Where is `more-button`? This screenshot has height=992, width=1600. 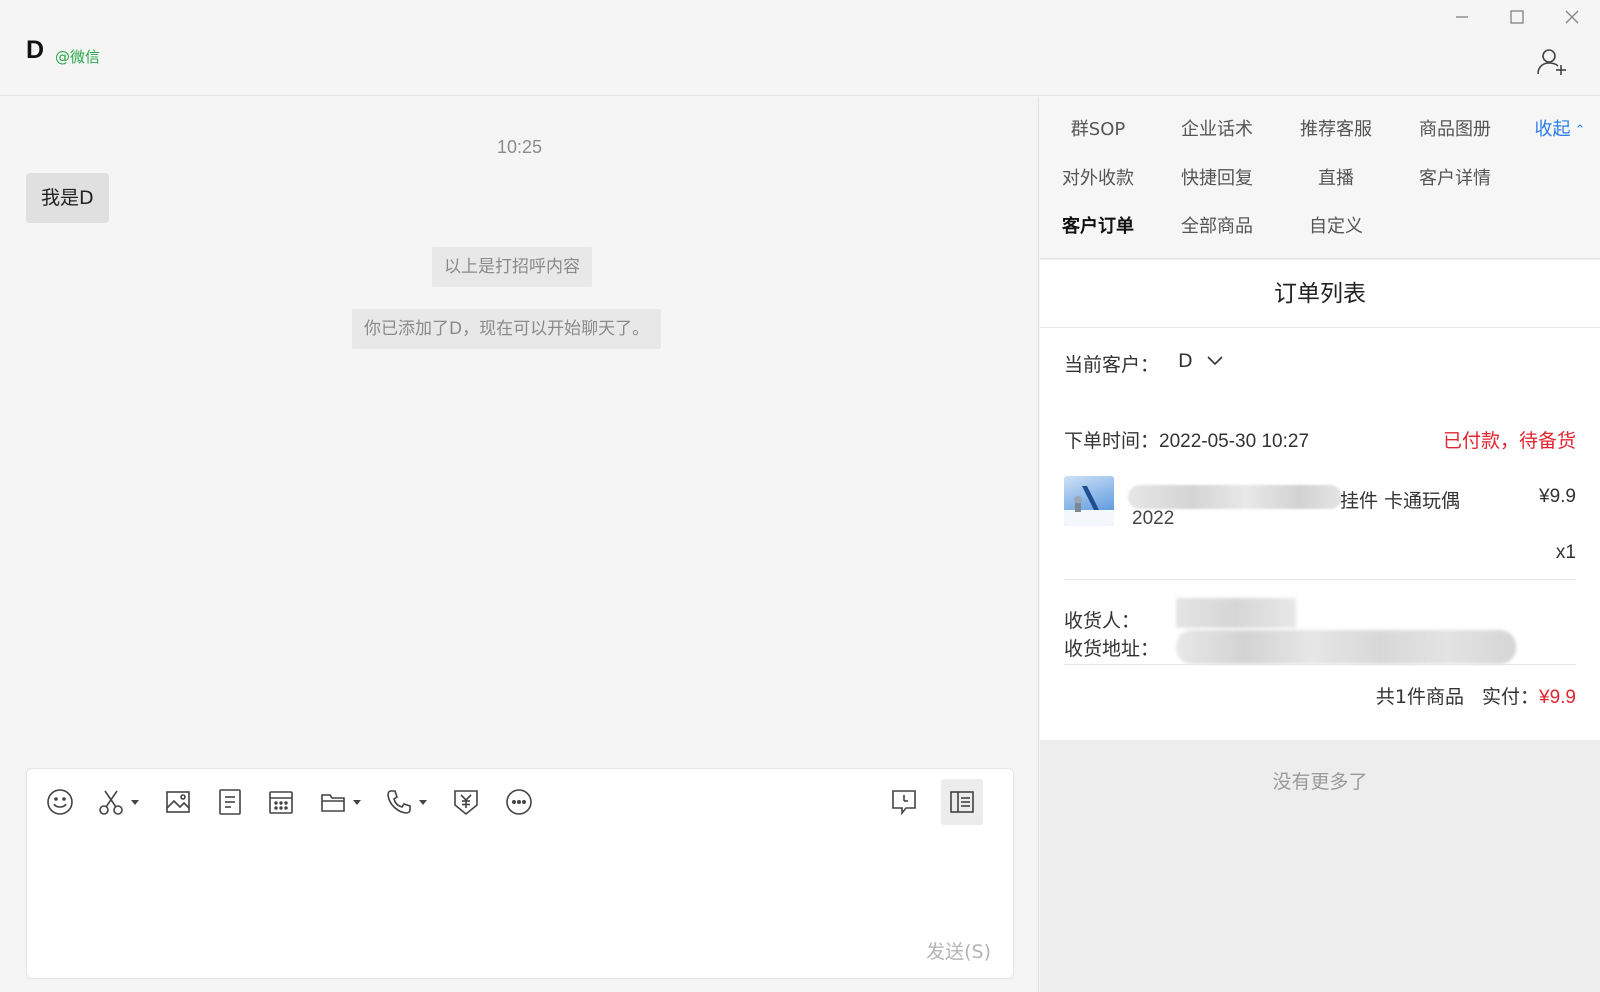
more-button is located at coordinates (519, 802).